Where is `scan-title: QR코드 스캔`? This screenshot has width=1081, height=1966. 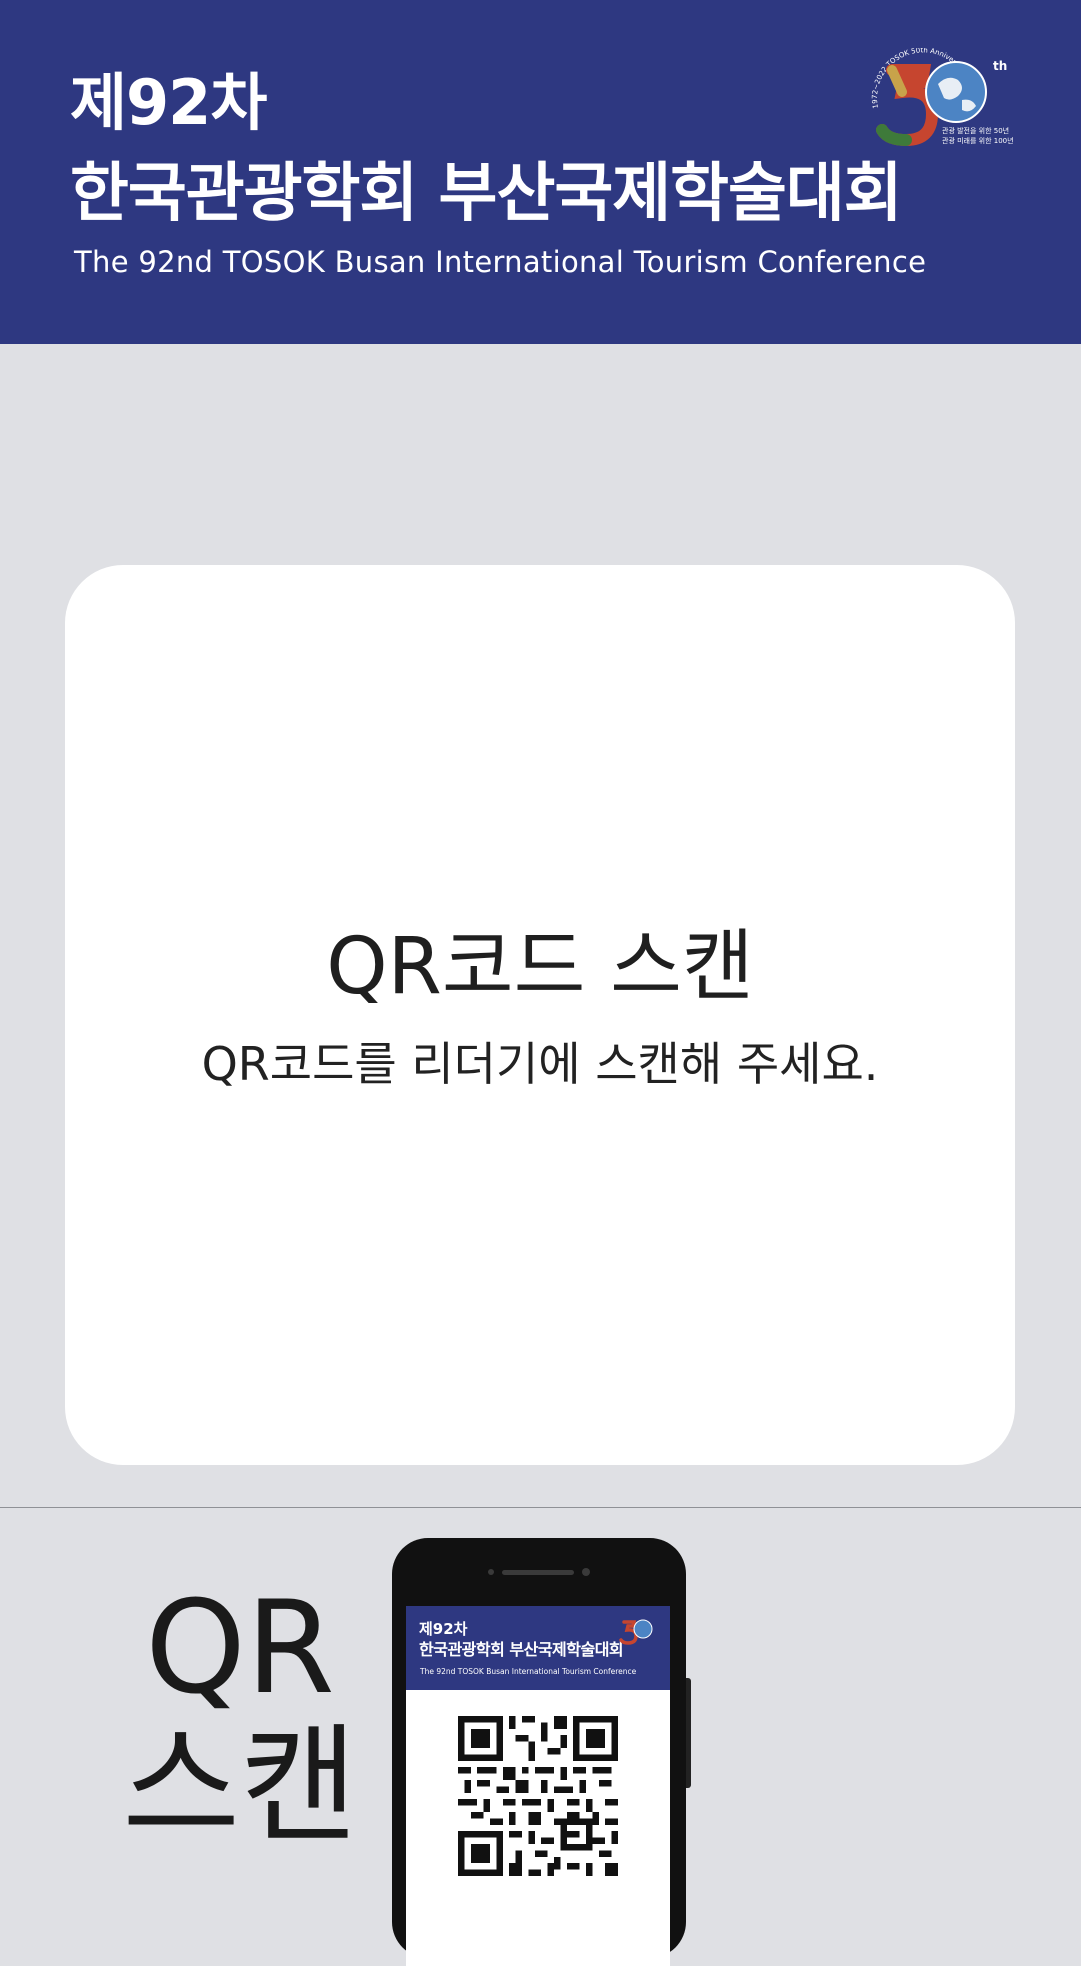
scan-title: QR코드 스캔 is located at coordinates (540, 967).